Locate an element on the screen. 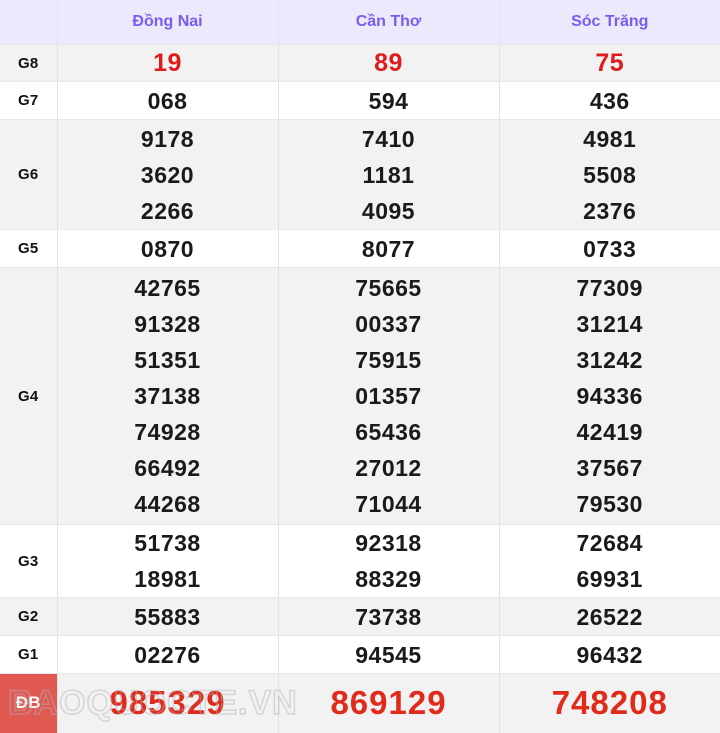  number: 19 is located at coordinates (168, 63).